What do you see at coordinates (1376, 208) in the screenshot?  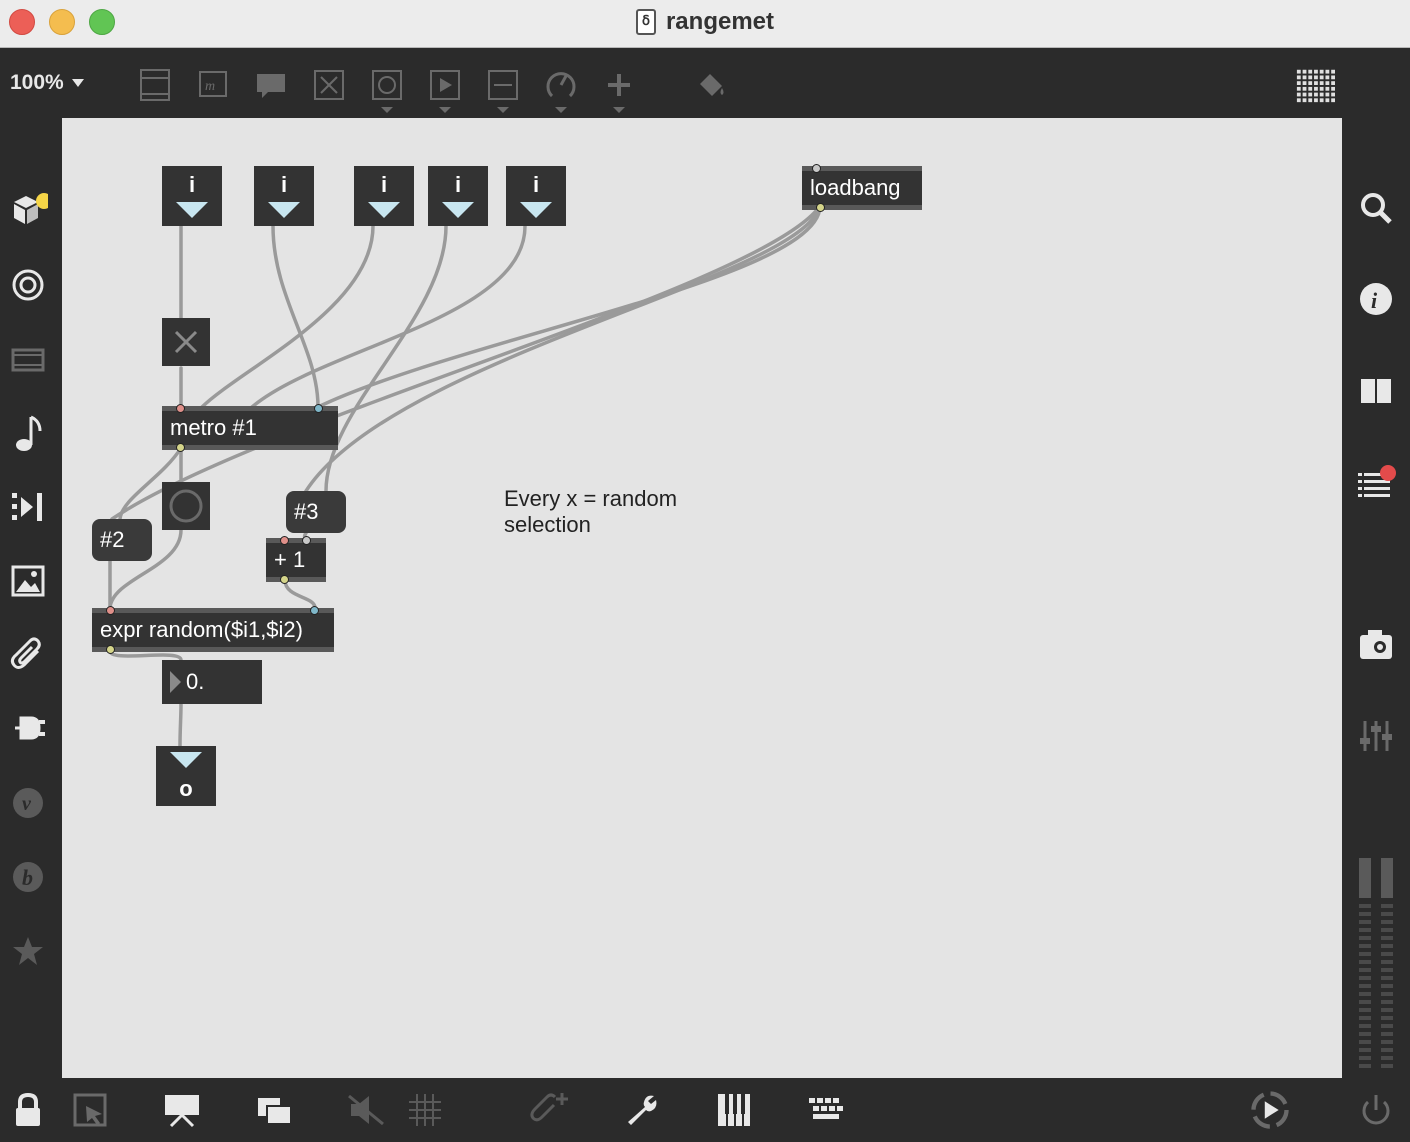 I see `search-icon` at bounding box center [1376, 208].